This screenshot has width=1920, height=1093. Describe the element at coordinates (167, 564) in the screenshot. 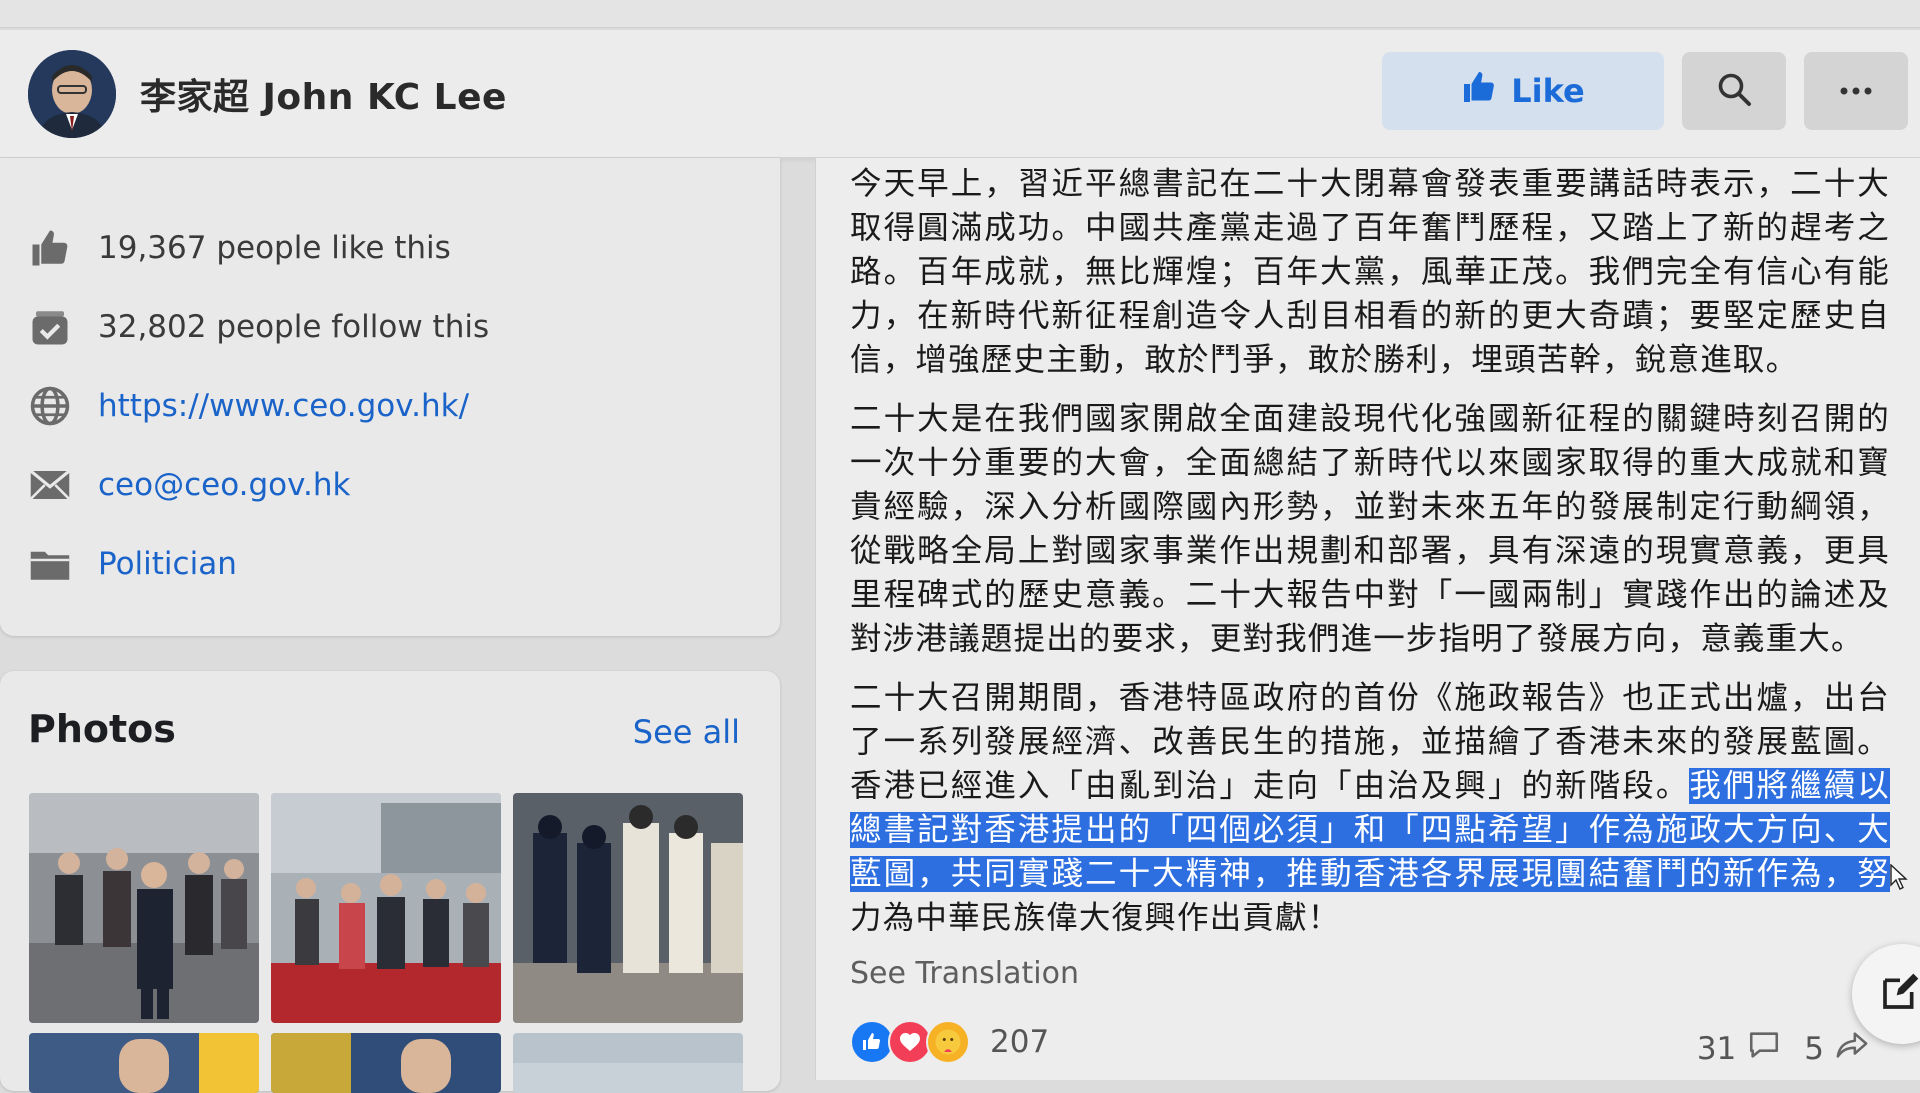

I see `category-link: Politician` at that location.